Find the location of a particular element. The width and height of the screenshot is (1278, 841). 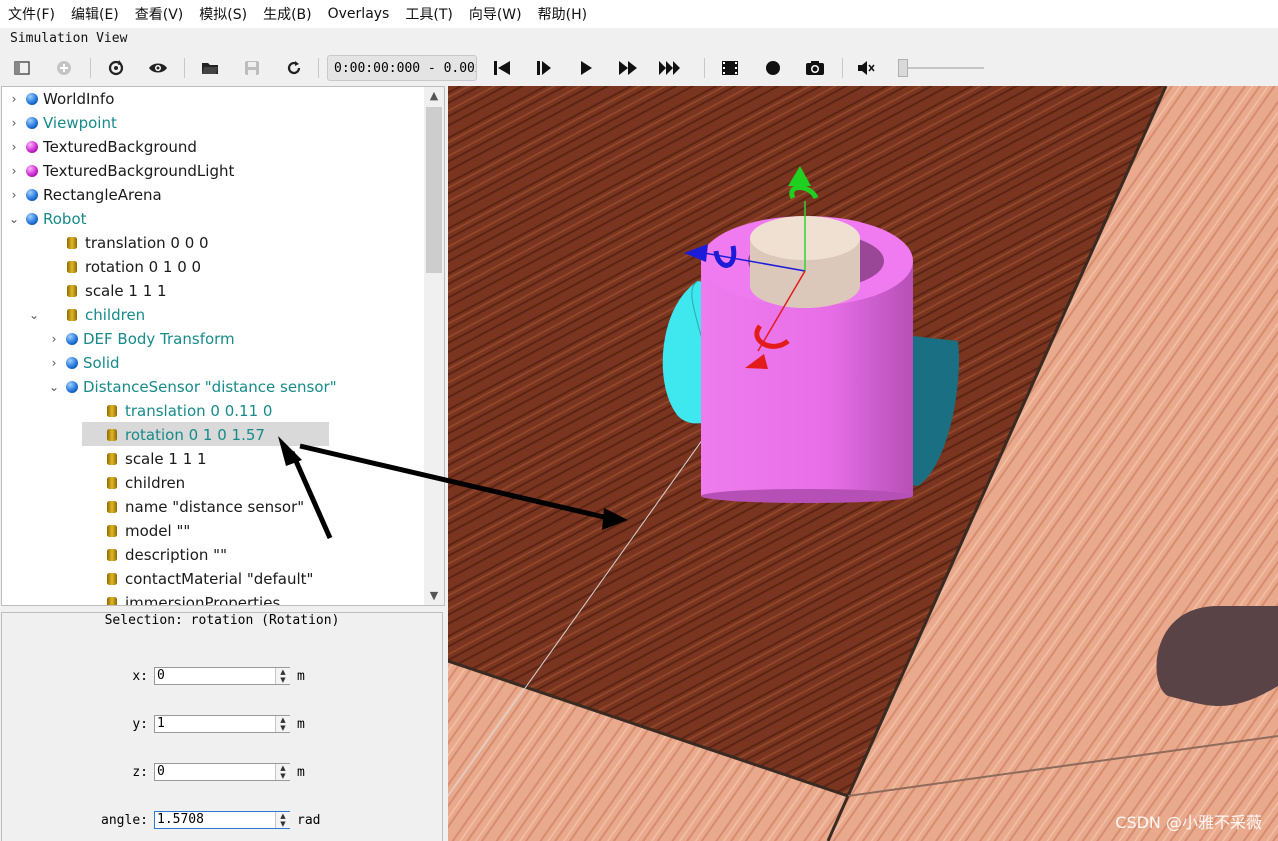

tree-row: › WorldInfo is located at coordinates (212, 99).